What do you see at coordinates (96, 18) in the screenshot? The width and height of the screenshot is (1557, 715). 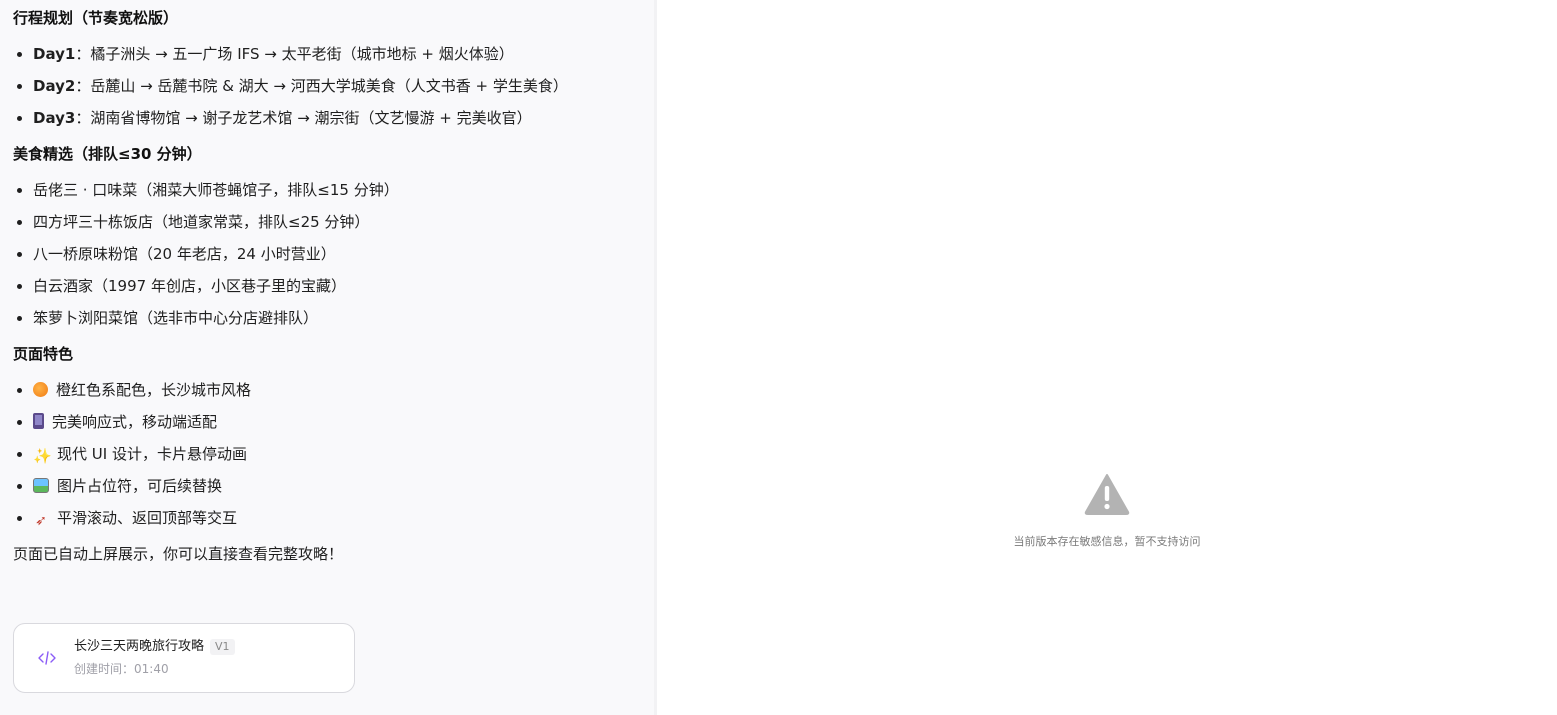 I see `itinerary-heading: 行程规划（节奏宽松版）` at bounding box center [96, 18].